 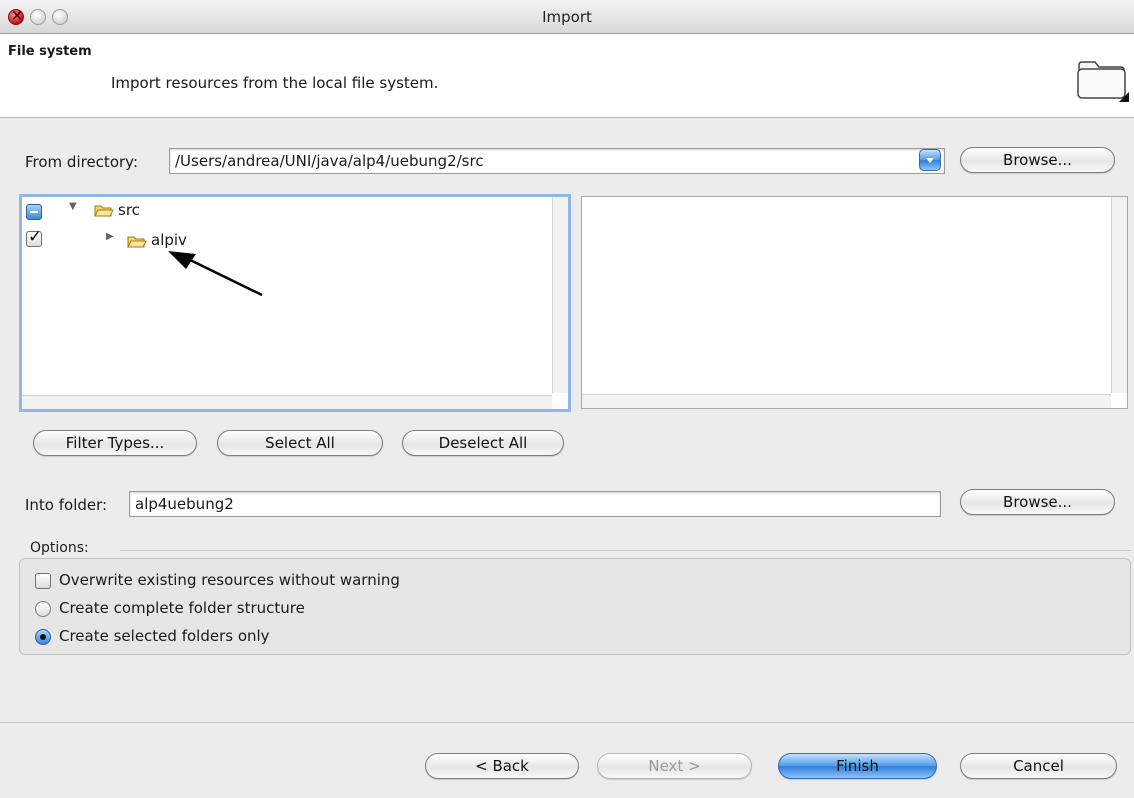 What do you see at coordinates (34, 237) in the screenshot?
I see `tree-checkbox-alpiv: ✓` at bounding box center [34, 237].